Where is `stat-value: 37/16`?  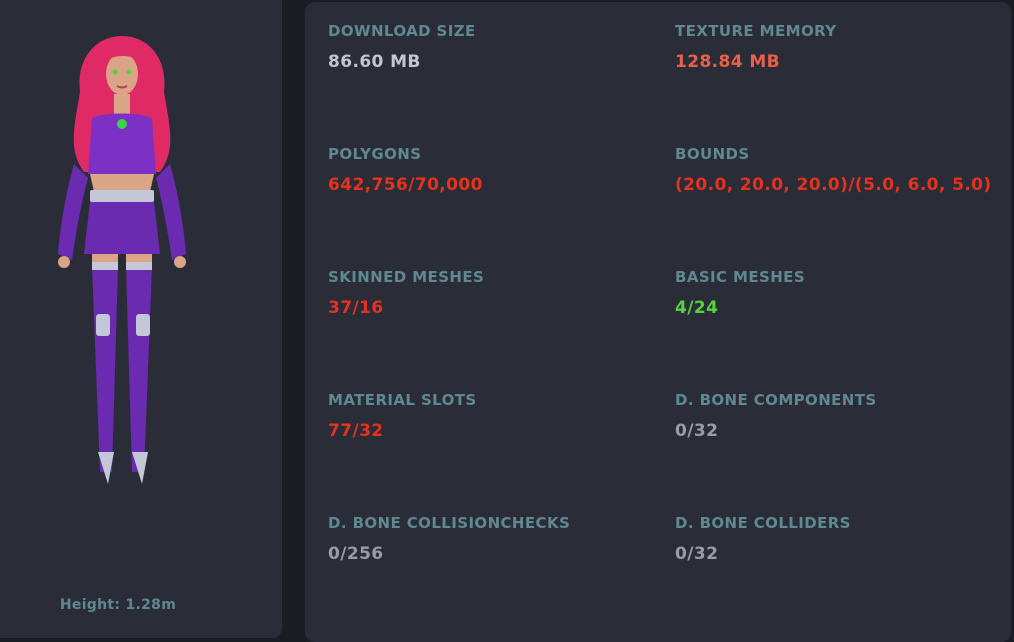 stat-value: 37/16 is located at coordinates (356, 308).